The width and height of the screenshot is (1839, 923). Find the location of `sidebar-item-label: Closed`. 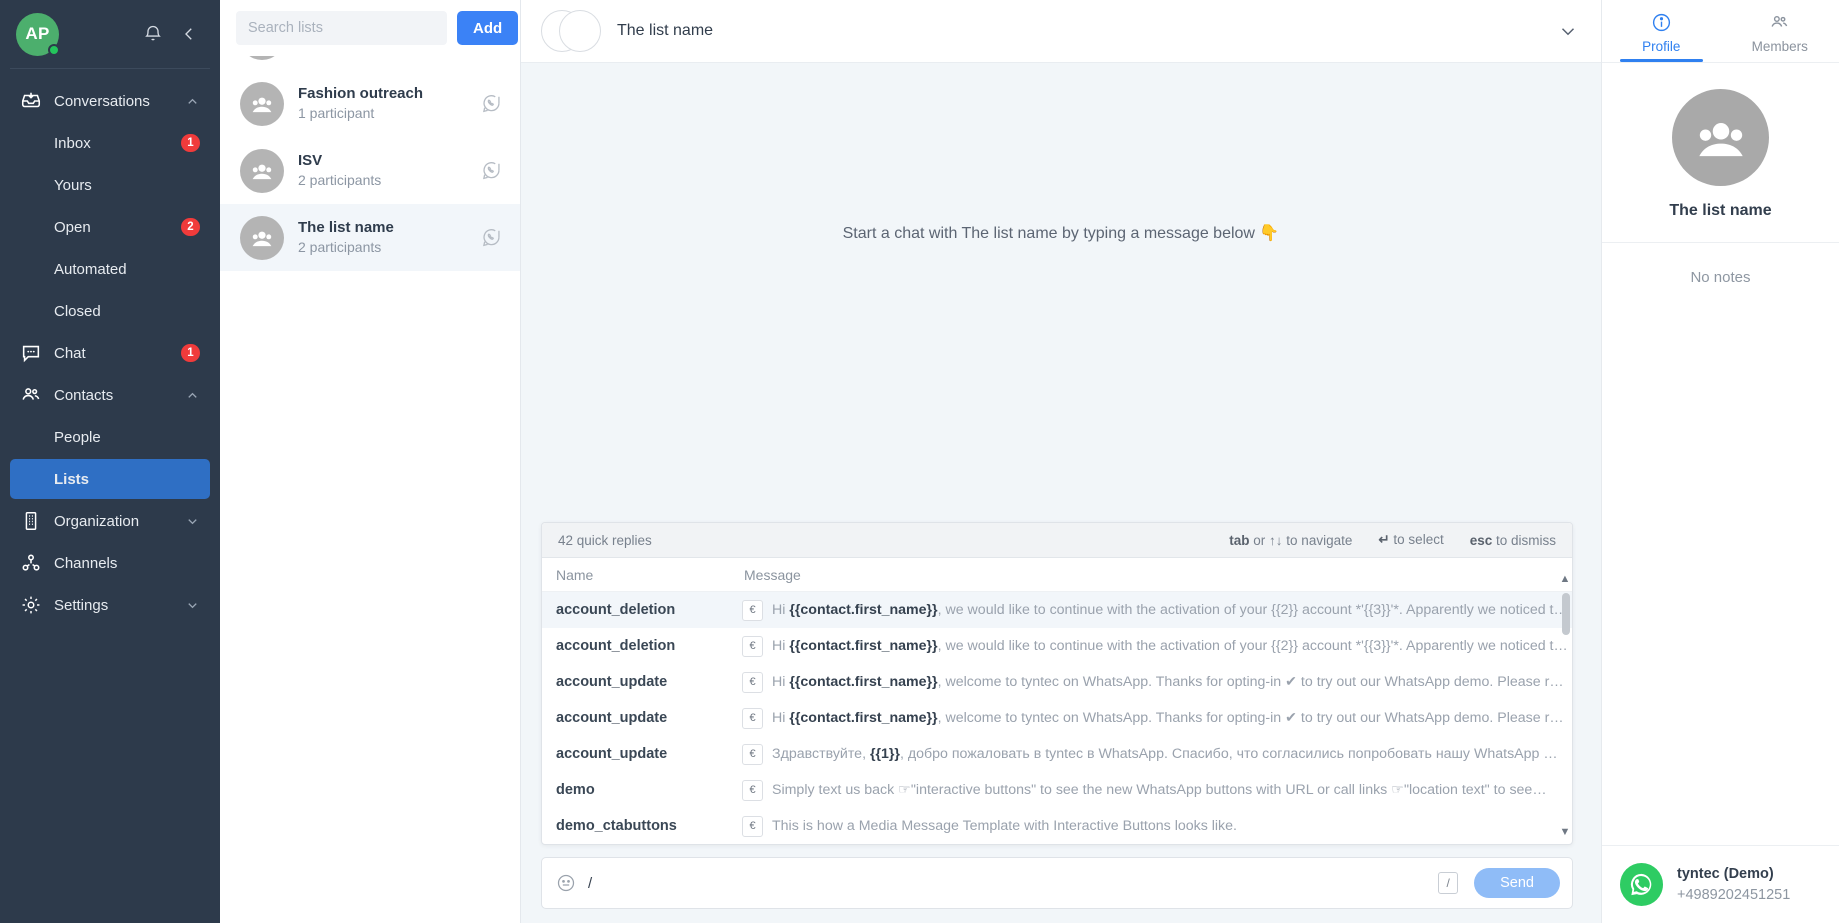

sidebar-item-label: Closed is located at coordinates (77, 311).